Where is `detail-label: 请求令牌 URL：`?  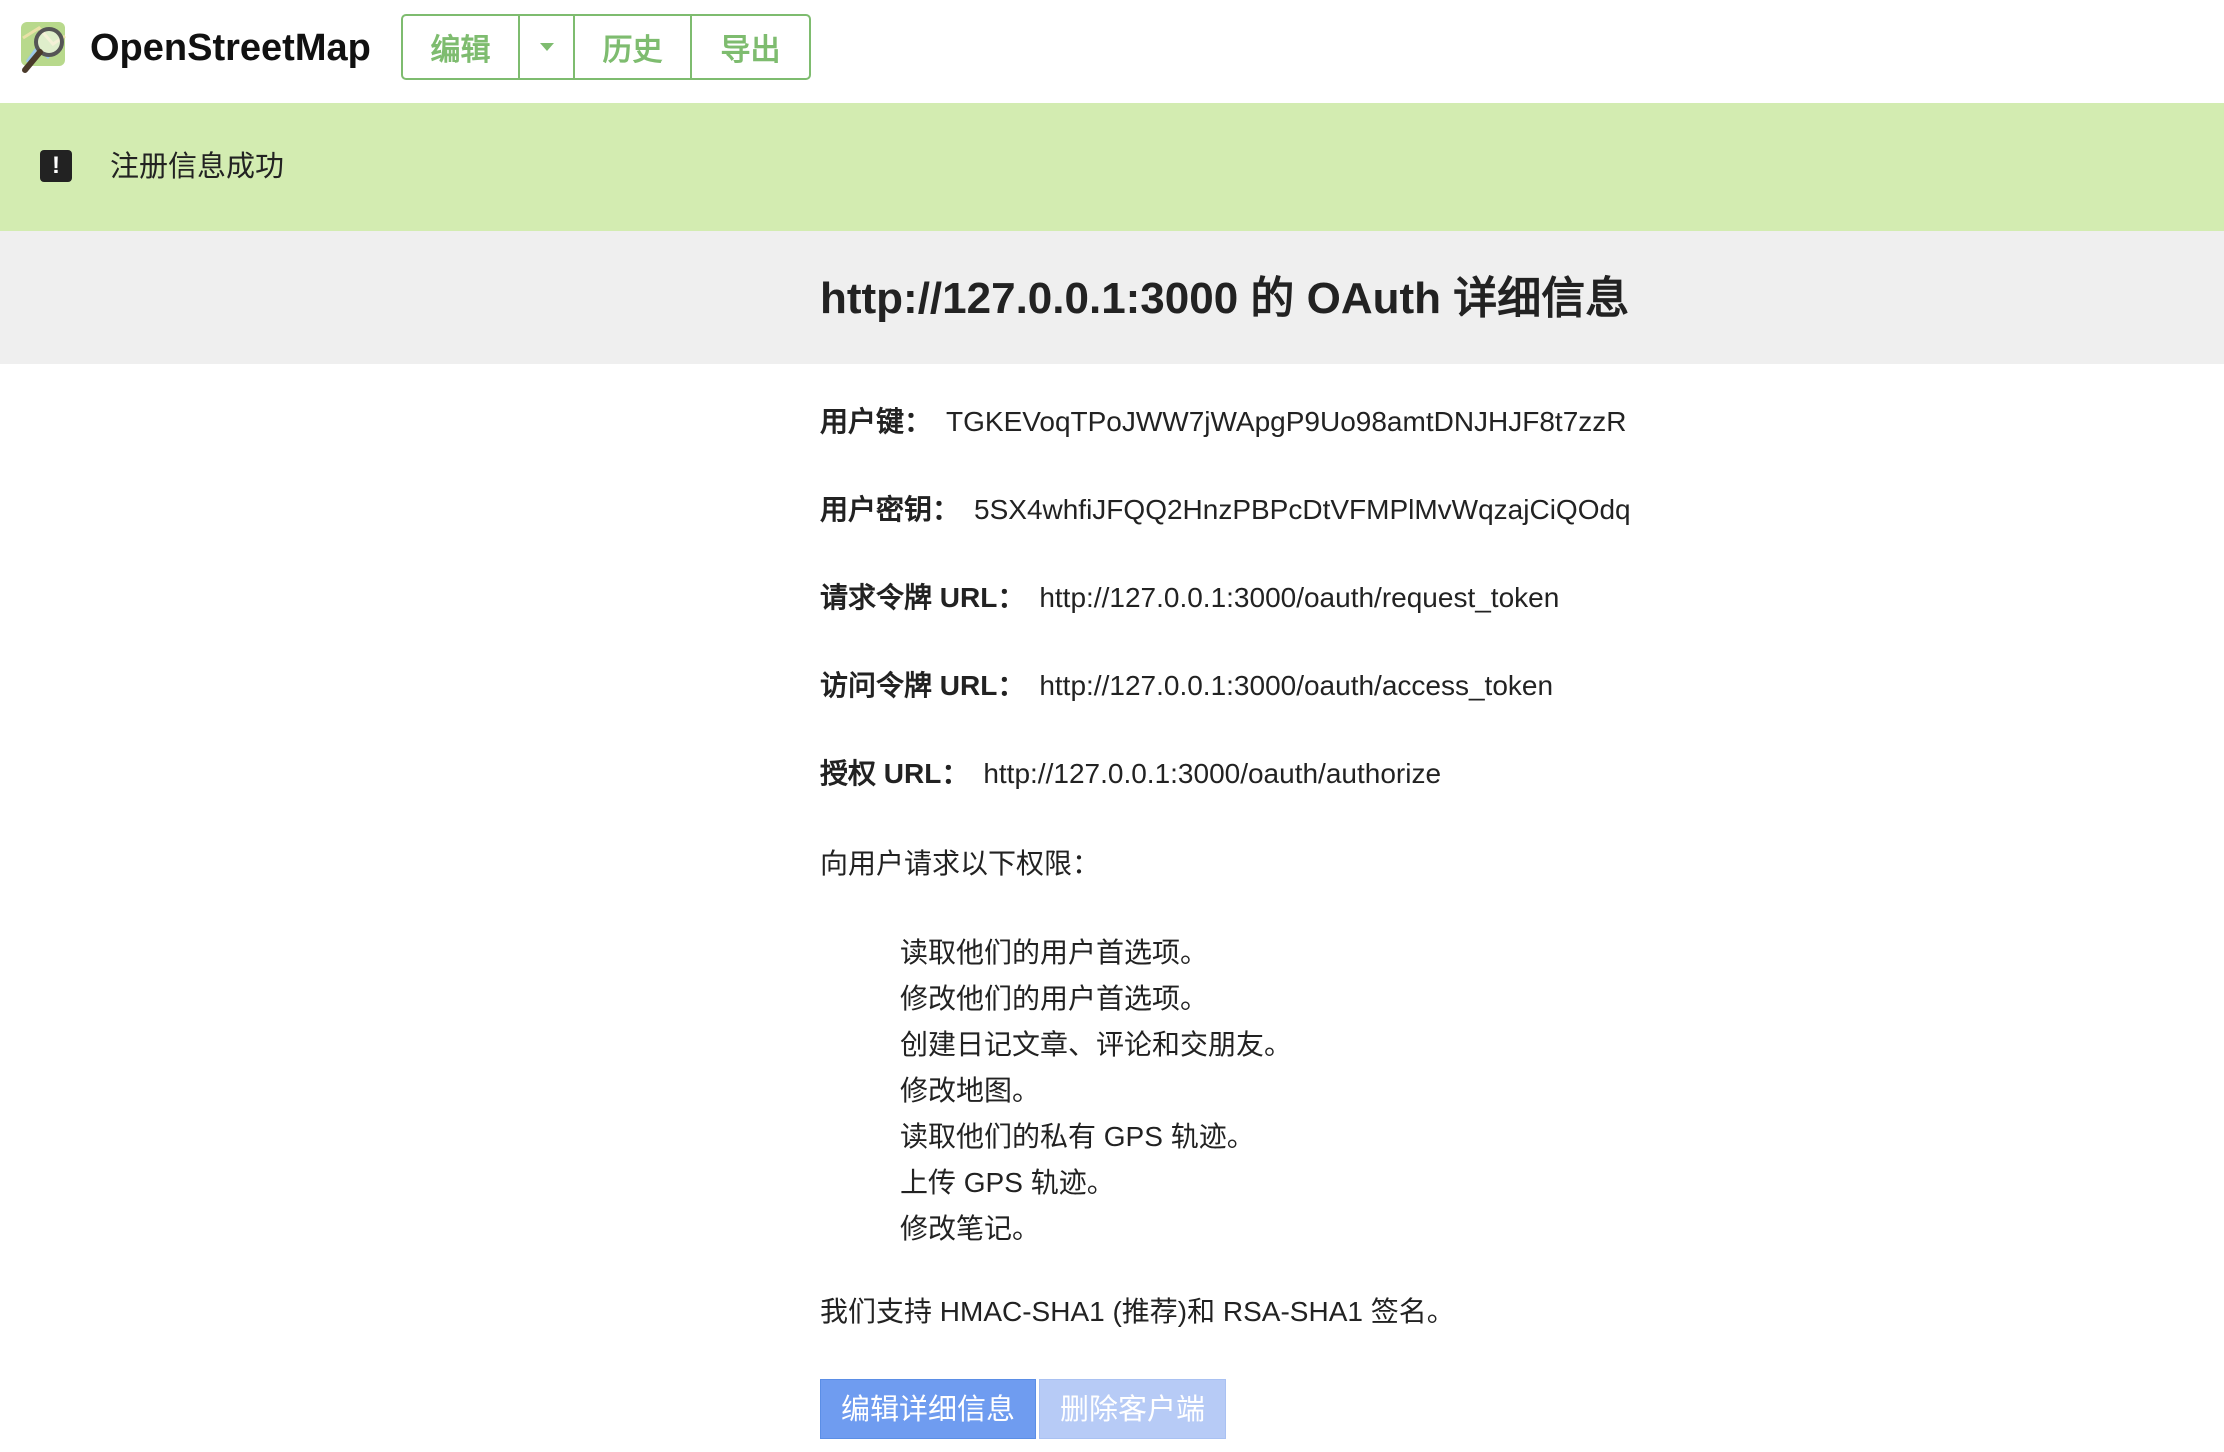
detail-label: 请求令牌 URL： is located at coordinates (923, 597).